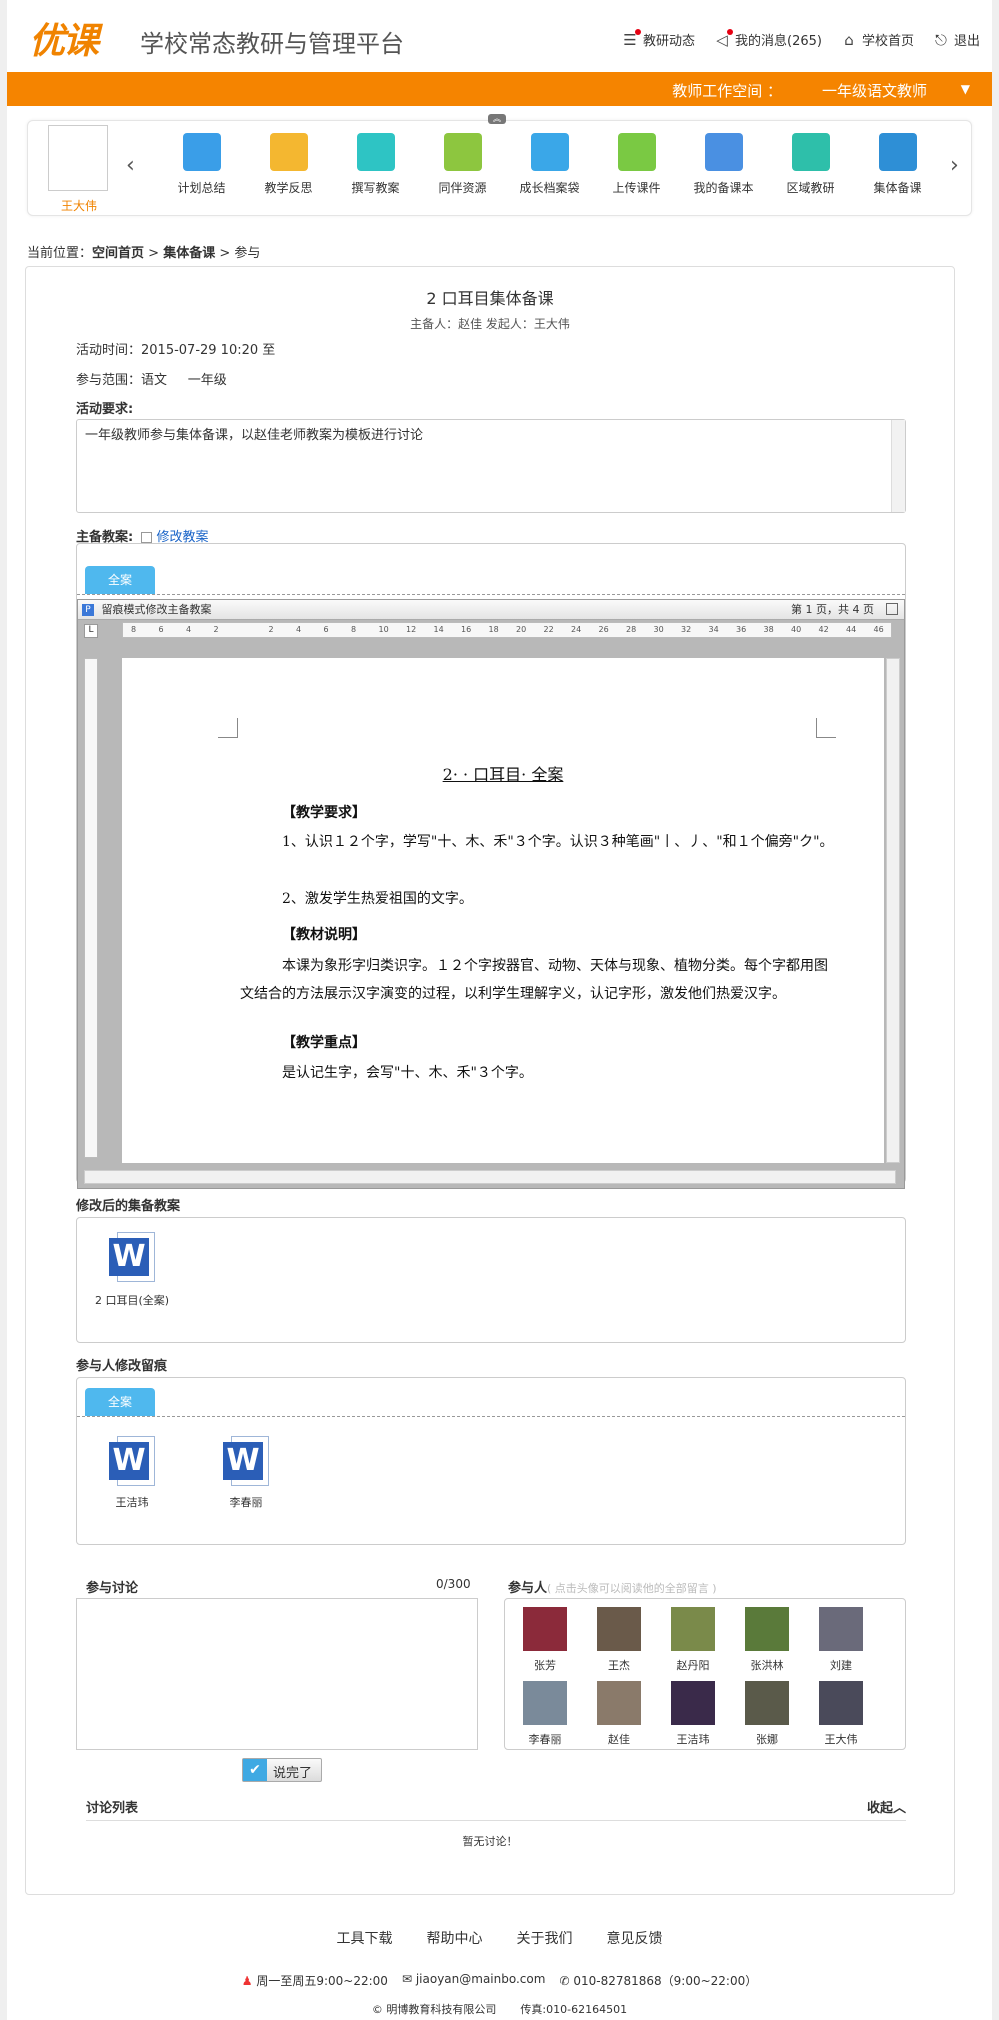 This screenshot has width=999, height=2020. What do you see at coordinates (635, 1938) in the screenshot?
I see `footer-link: 意见反馈` at bounding box center [635, 1938].